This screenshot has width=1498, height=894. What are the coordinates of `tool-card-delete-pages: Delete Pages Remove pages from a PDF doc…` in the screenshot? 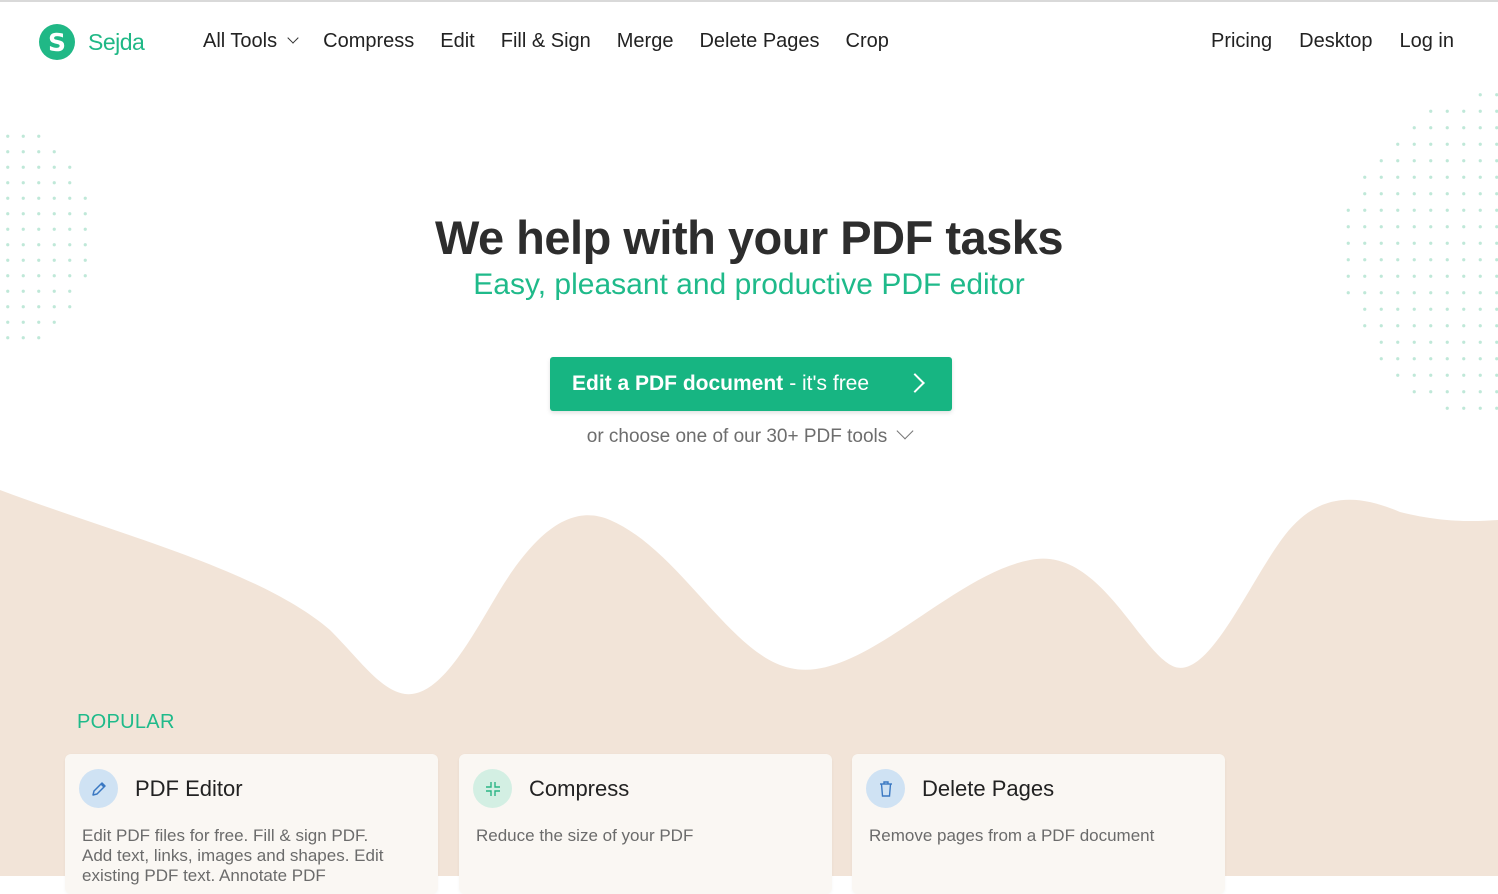 It's located at (1038, 824).